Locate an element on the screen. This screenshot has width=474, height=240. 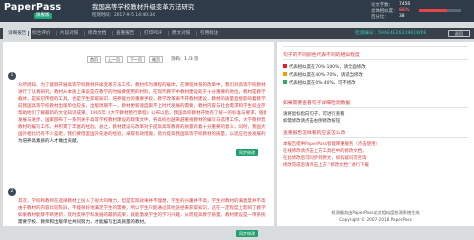
guide-line: 在此修改后可同步到原文，如有疑问可咨询 is located at coordinates (324, 159).